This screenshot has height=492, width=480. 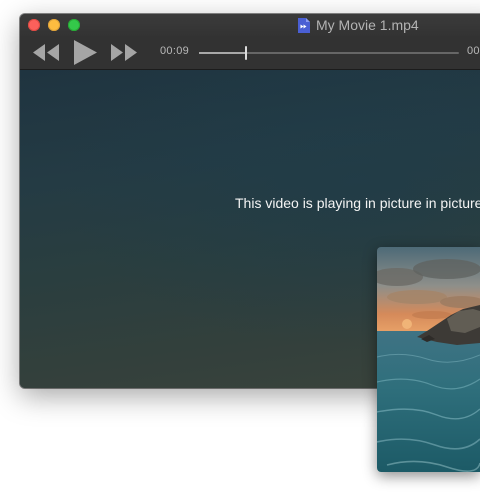 What do you see at coordinates (54, 25) in the screenshot?
I see `minimize-button` at bounding box center [54, 25].